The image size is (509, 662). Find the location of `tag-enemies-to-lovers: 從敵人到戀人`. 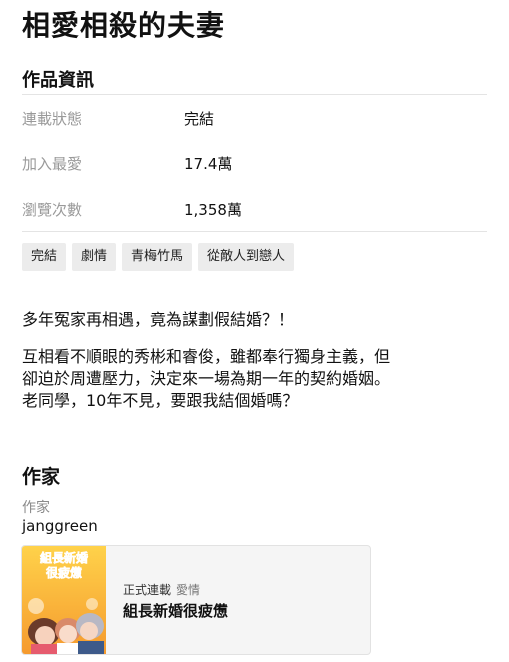

tag-enemies-to-lovers: 從敵人到戀人 is located at coordinates (246, 257).